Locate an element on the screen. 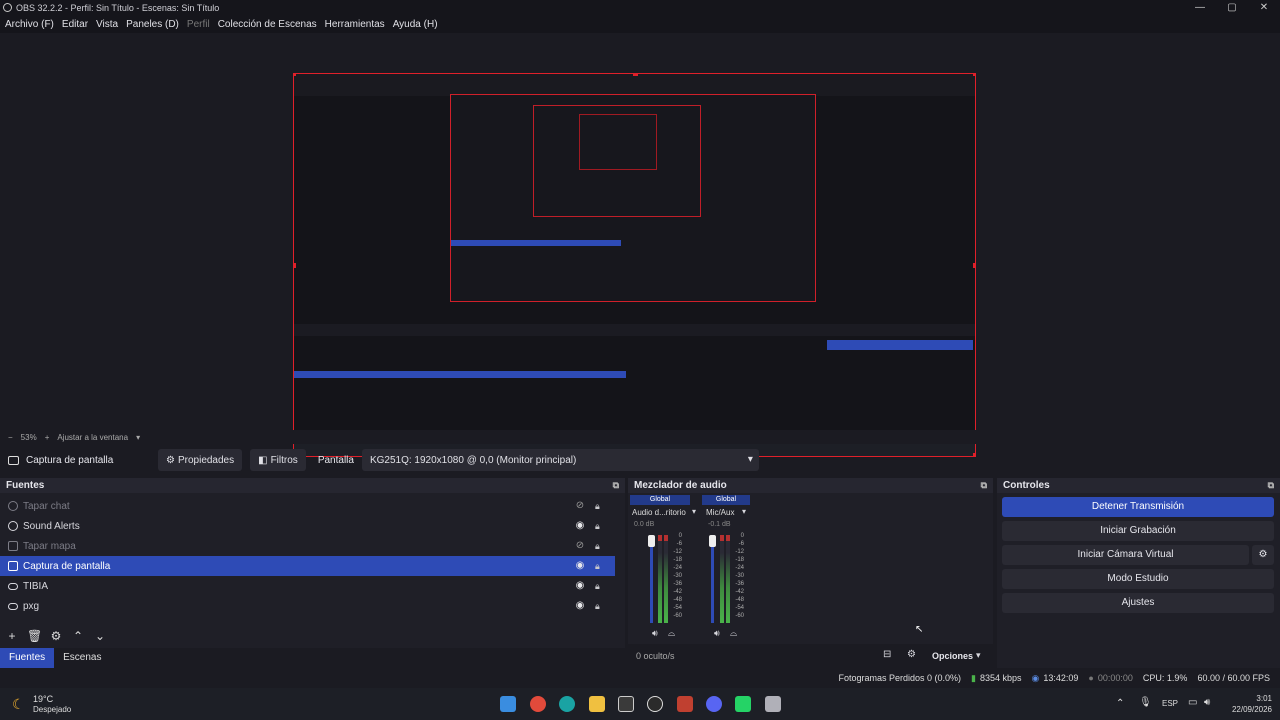 This screenshot has width=1280, height=720. weather-desc: Despejado is located at coordinates (52, 709).